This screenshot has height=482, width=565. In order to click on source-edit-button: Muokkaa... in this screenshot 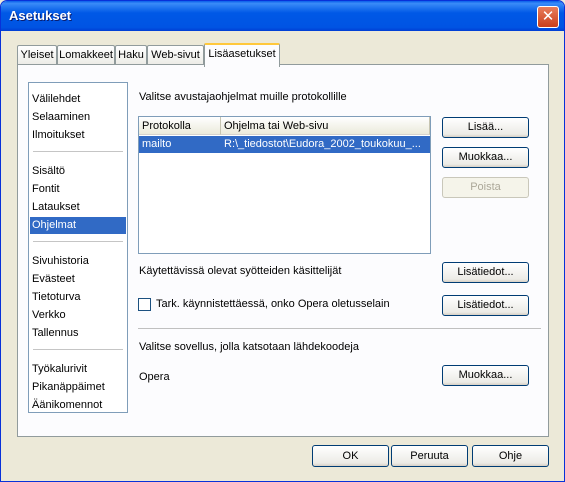, I will do `click(485, 375)`.